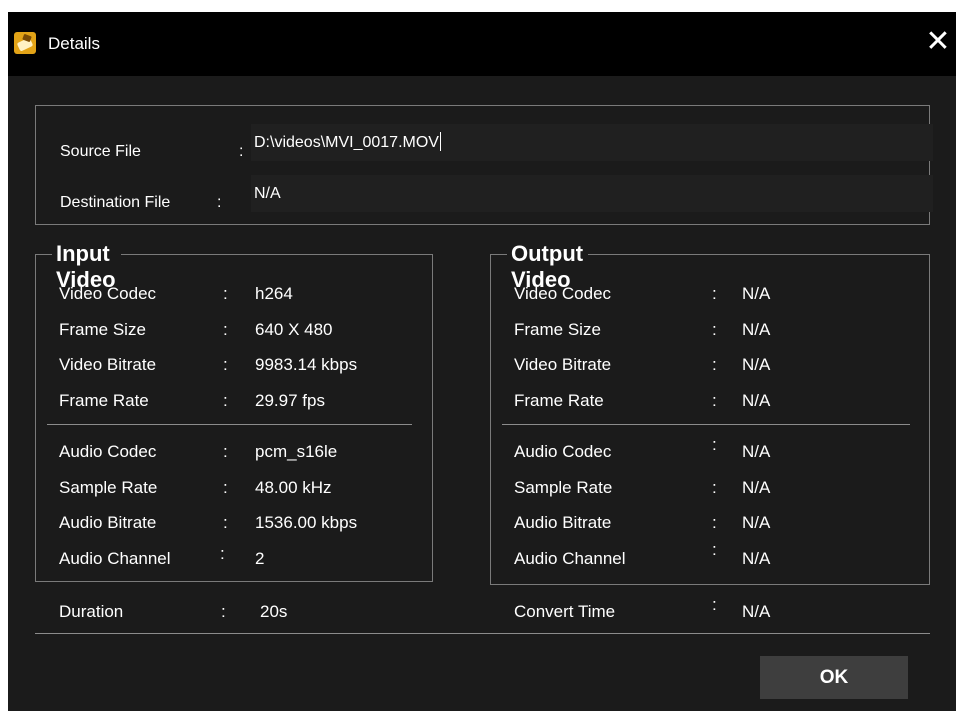  I want to click on source-file-field: D:\videos\MVI_0017.MOV, so click(592, 142).